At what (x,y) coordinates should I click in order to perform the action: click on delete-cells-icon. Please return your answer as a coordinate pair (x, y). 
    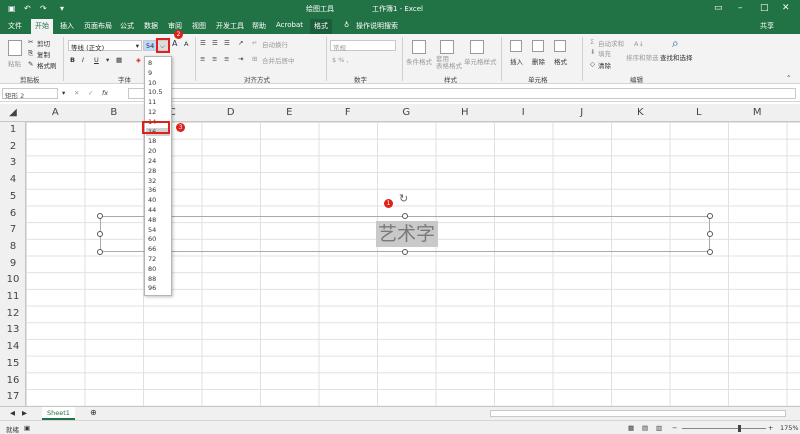
    Looking at the image, I should click on (538, 46).